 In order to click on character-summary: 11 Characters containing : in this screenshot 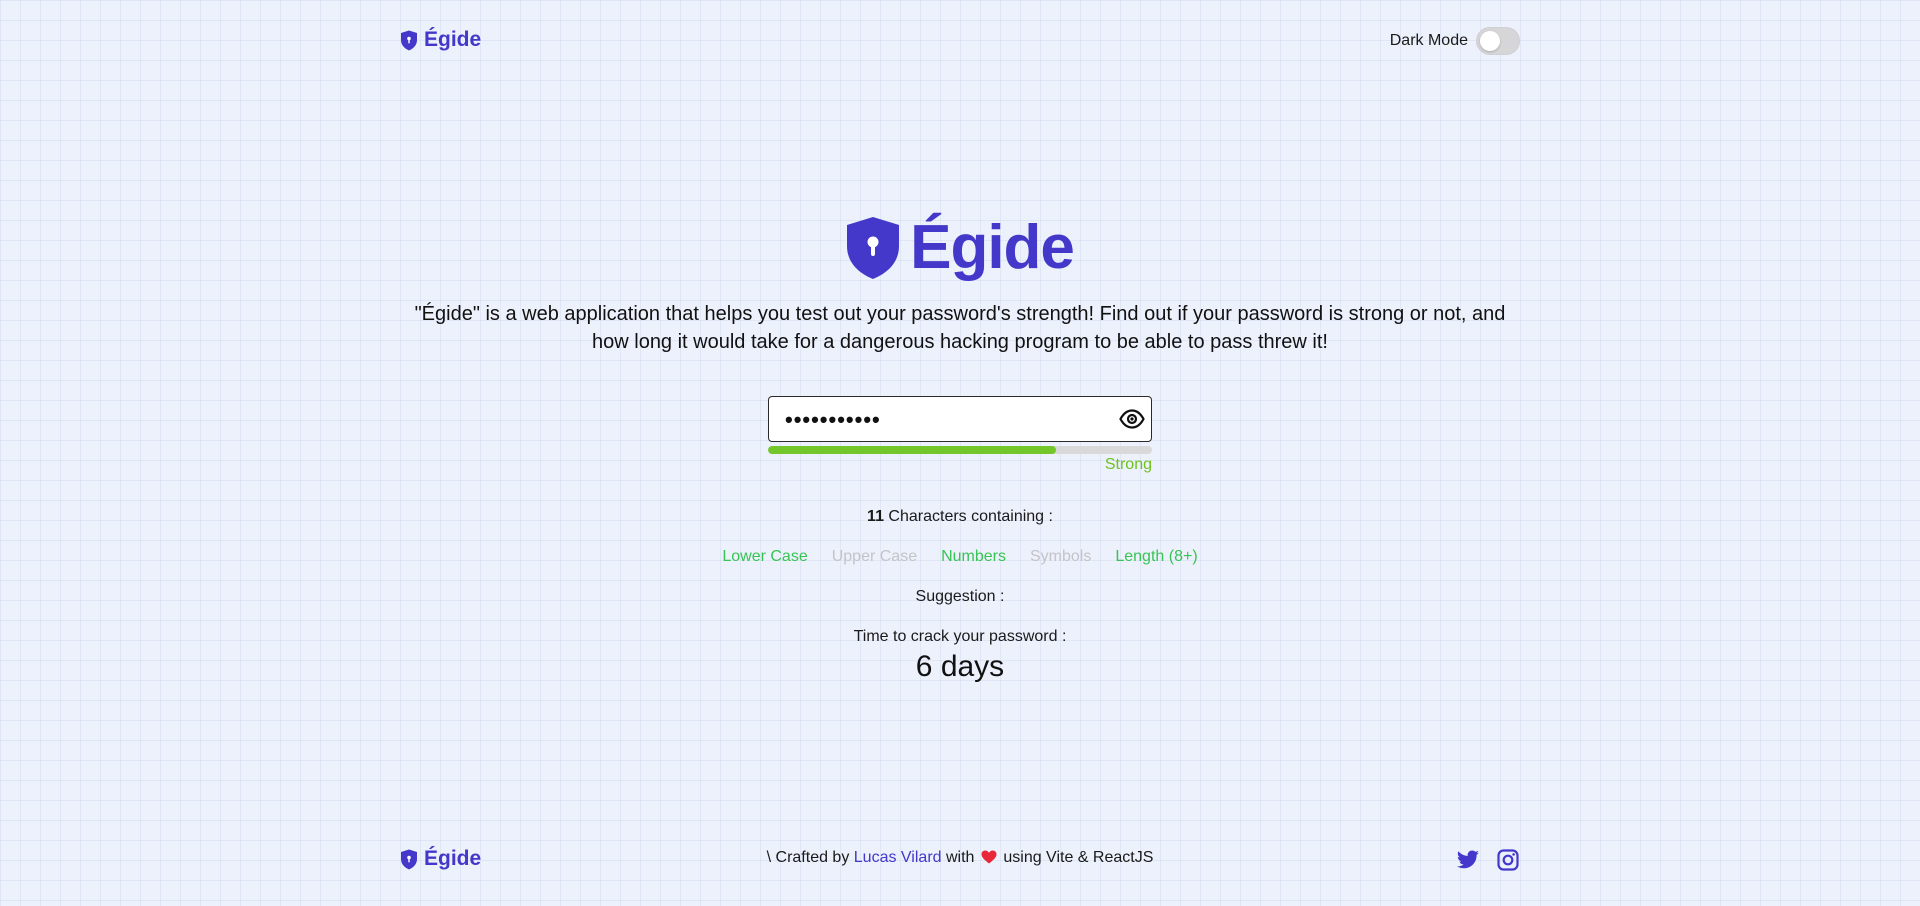, I will do `click(960, 517)`.